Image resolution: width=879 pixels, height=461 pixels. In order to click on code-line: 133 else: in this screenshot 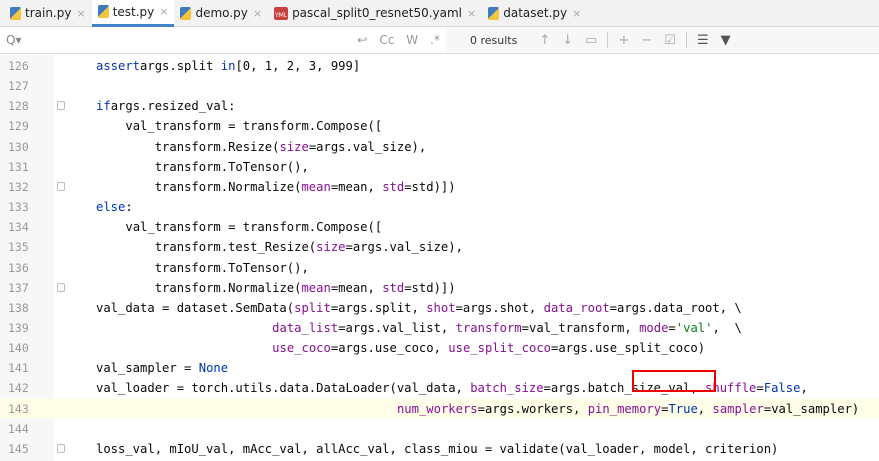, I will do `click(439, 207)`.